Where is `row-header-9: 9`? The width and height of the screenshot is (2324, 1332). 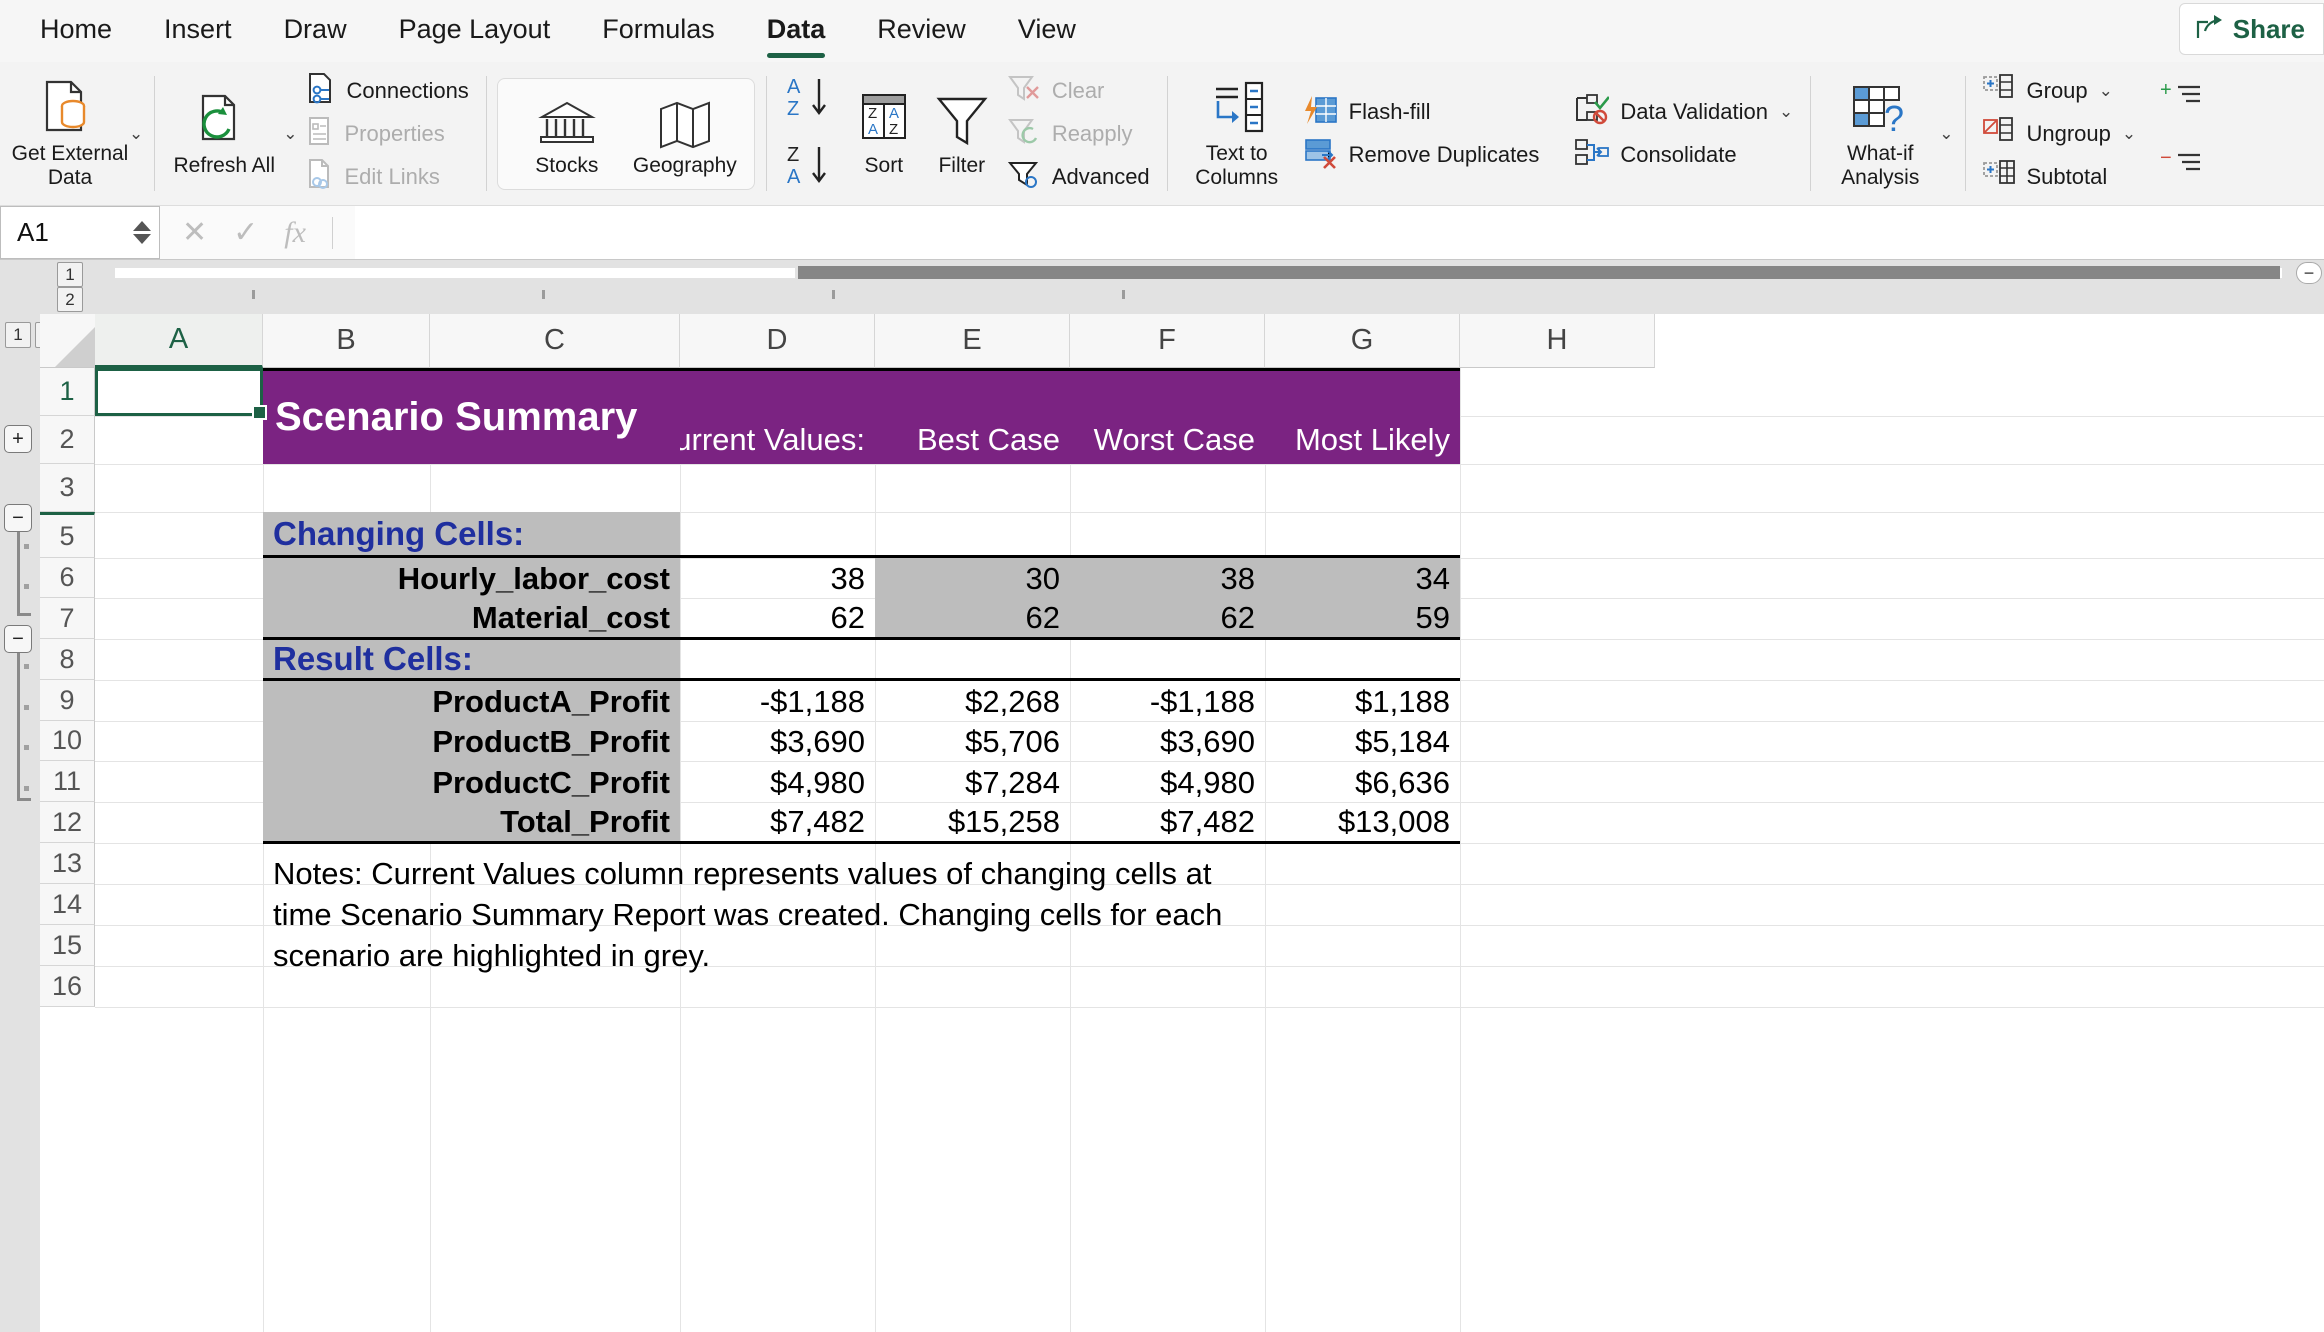
row-header-9: 9 is located at coordinates (67, 700).